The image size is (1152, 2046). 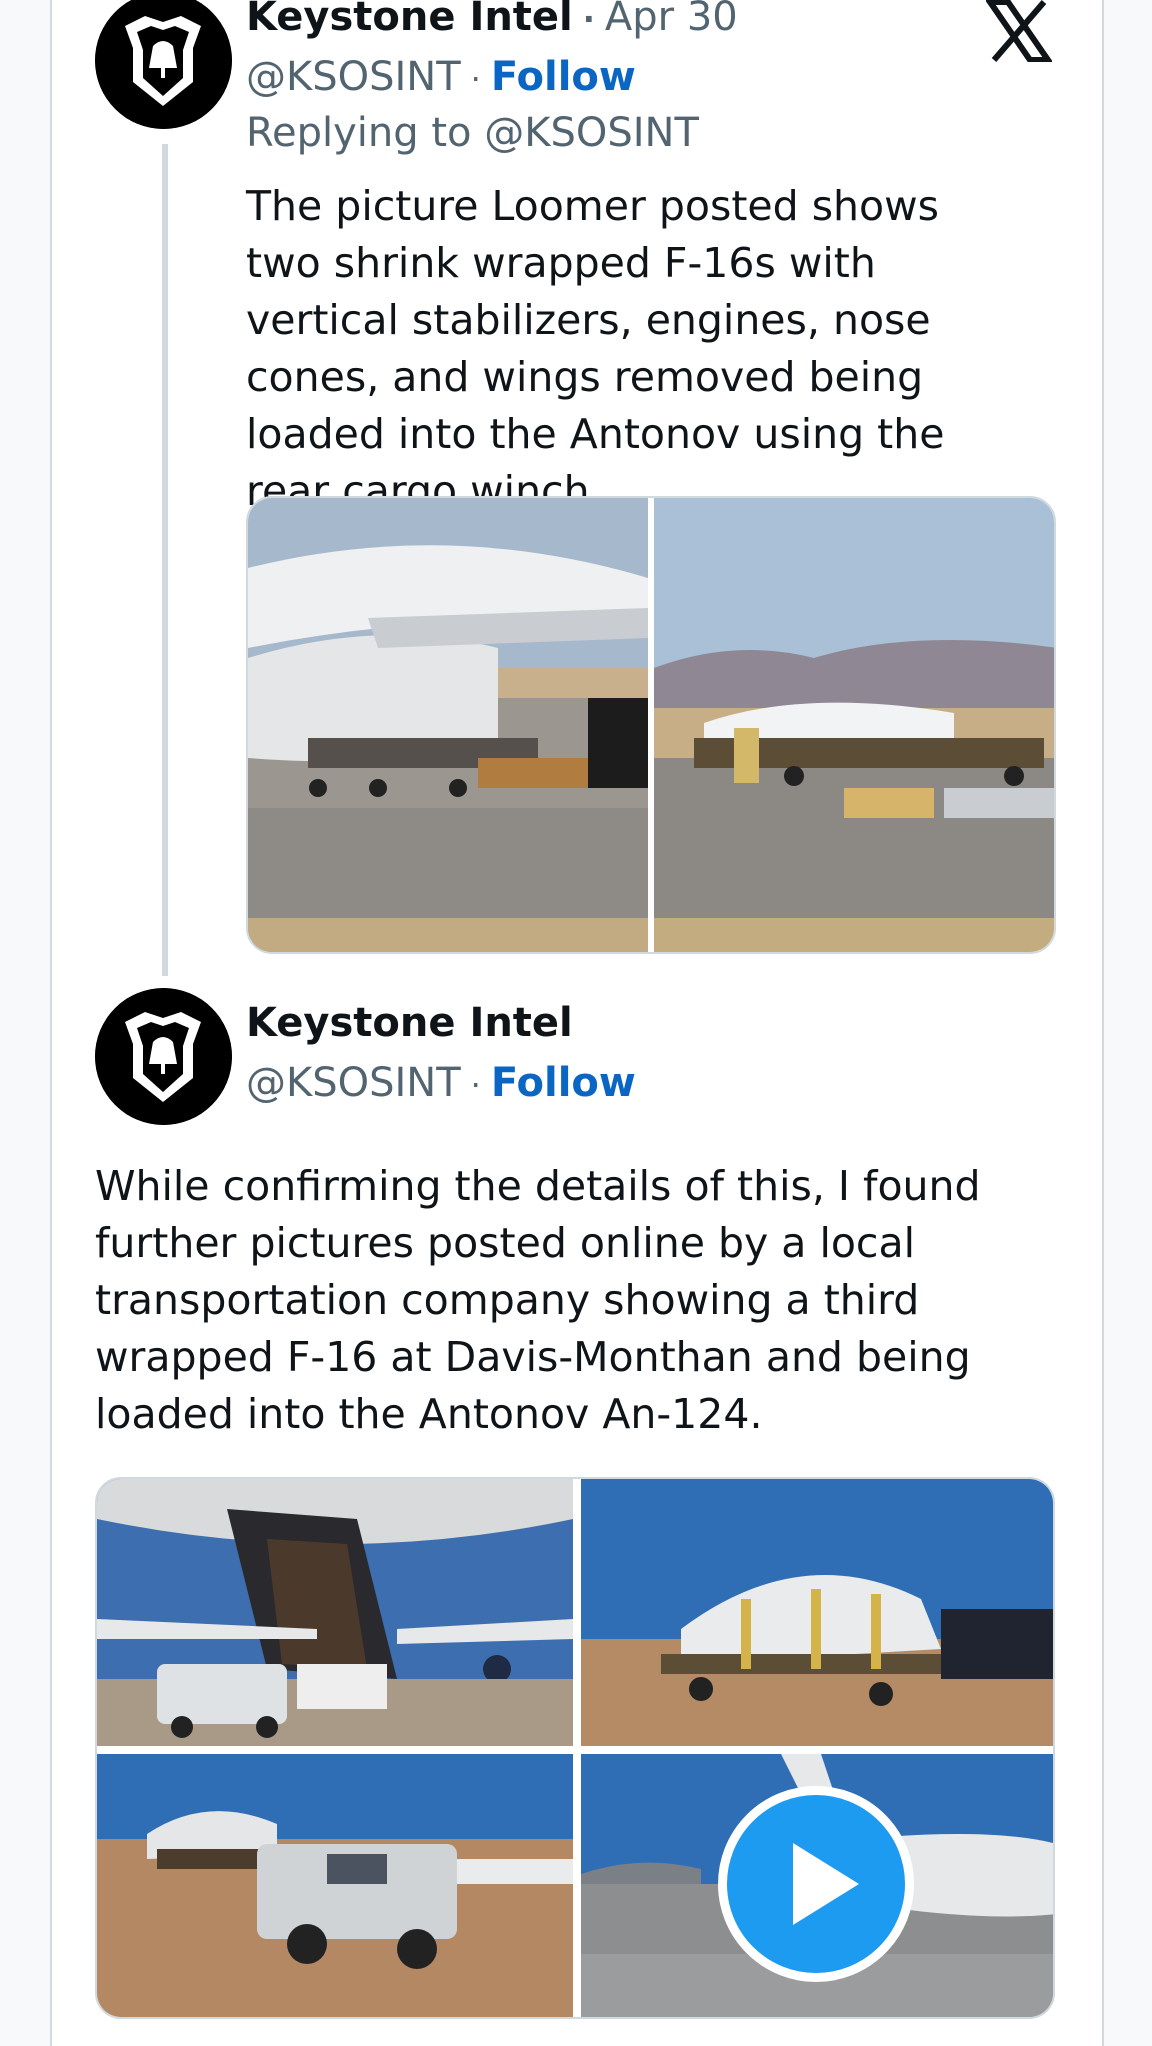 What do you see at coordinates (816, 1884) in the screenshot?
I see `play-icon` at bounding box center [816, 1884].